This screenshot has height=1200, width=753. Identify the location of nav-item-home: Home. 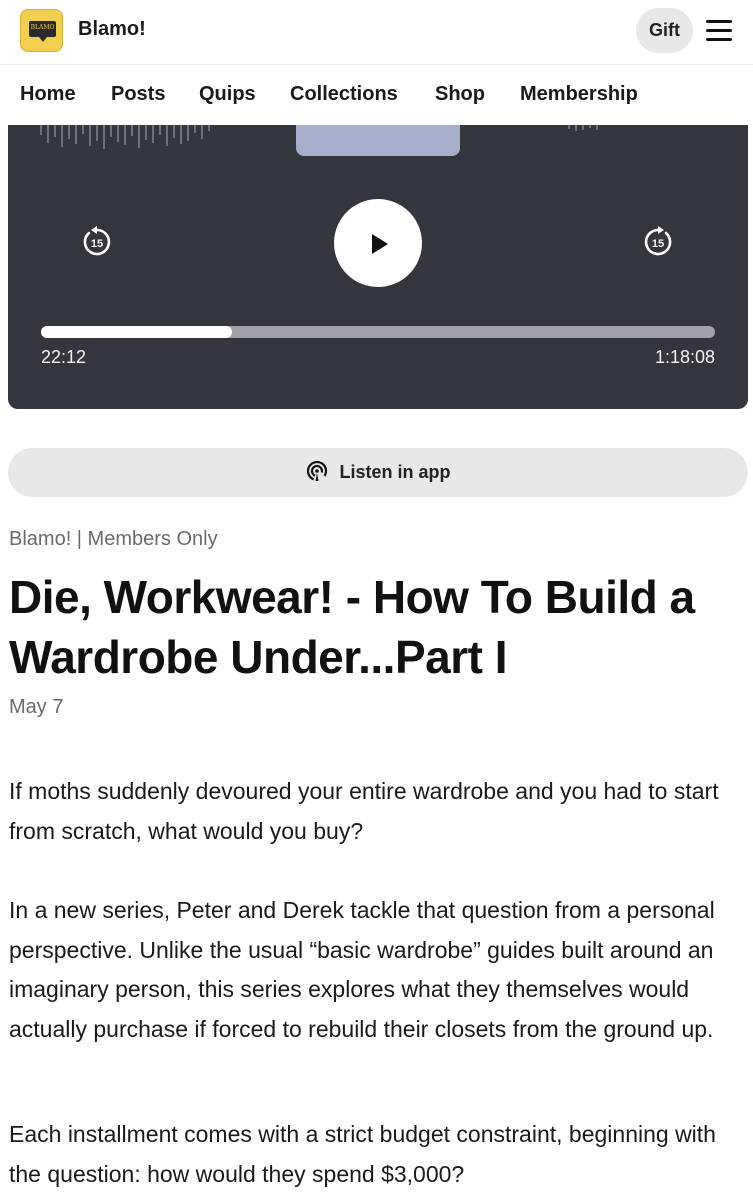
(48, 94).